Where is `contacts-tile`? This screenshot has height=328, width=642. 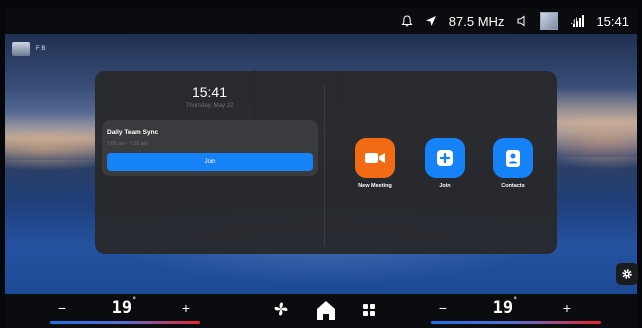 contacts-tile is located at coordinates (513, 158).